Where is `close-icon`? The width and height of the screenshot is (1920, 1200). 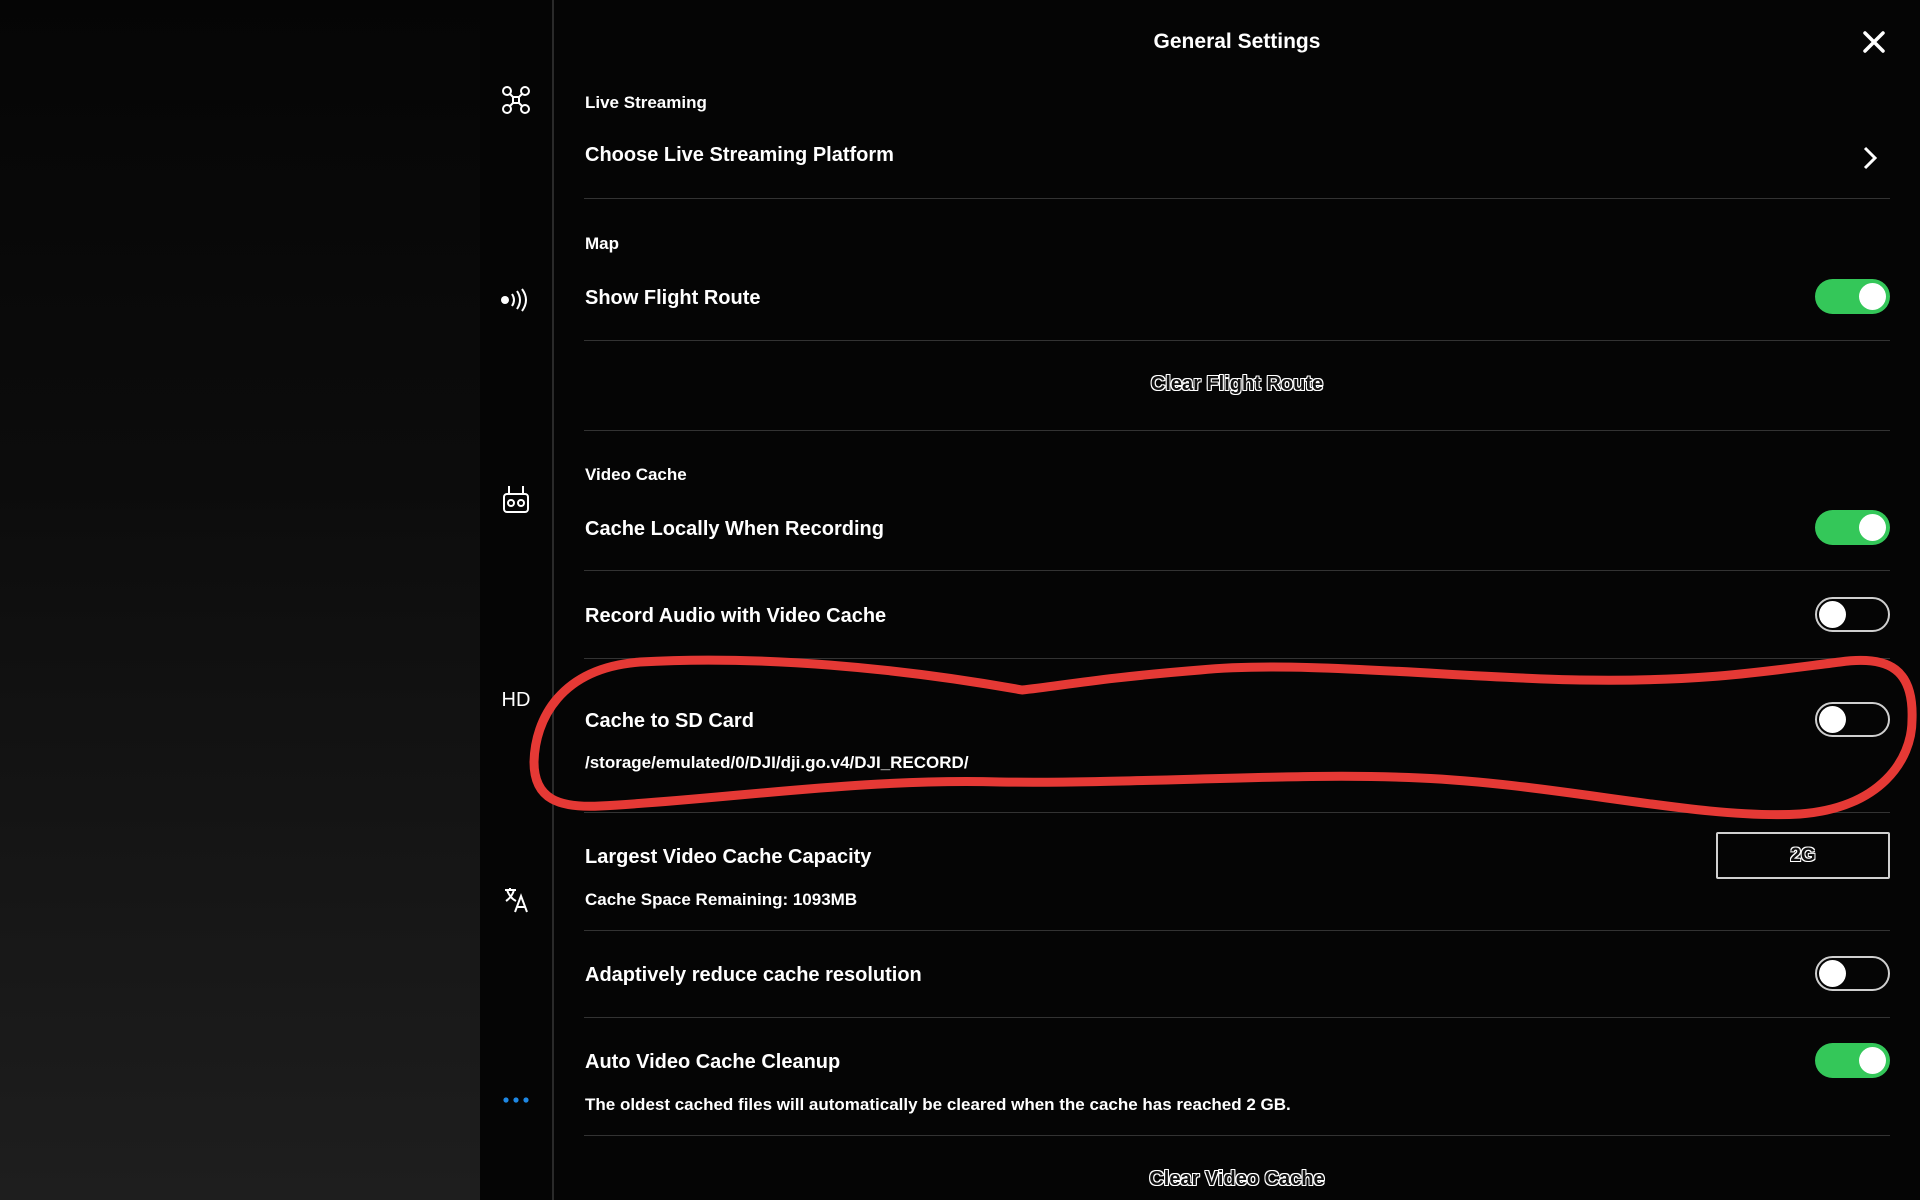
close-icon is located at coordinates (1874, 42).